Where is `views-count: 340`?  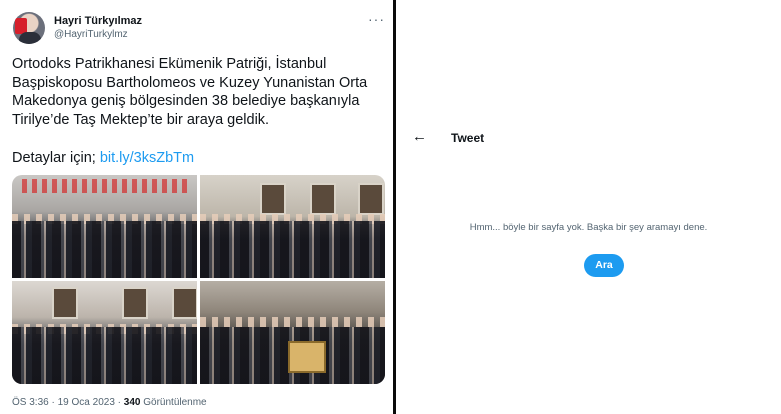 views-count: 340 is located at coordinates (132, 402).